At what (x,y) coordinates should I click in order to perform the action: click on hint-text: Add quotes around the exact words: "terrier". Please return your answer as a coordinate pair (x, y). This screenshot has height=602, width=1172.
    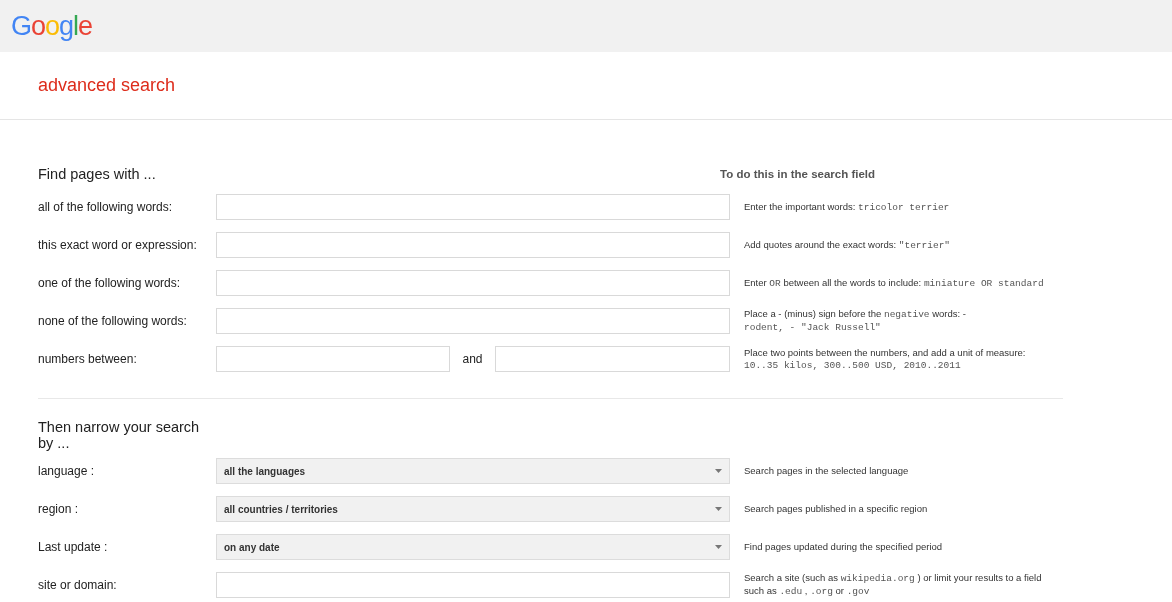
    Looking at the image, I should click on (848, 245).